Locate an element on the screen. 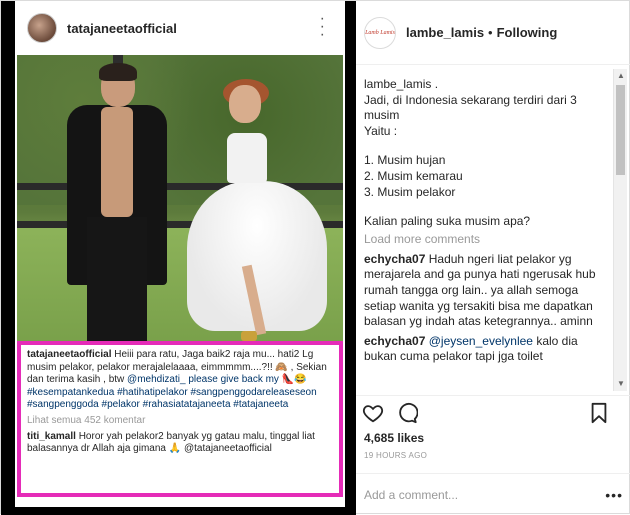 This screenshot has width=630, height=515. scroll-up-icon: ▲ is located at coordinates (621, 76).